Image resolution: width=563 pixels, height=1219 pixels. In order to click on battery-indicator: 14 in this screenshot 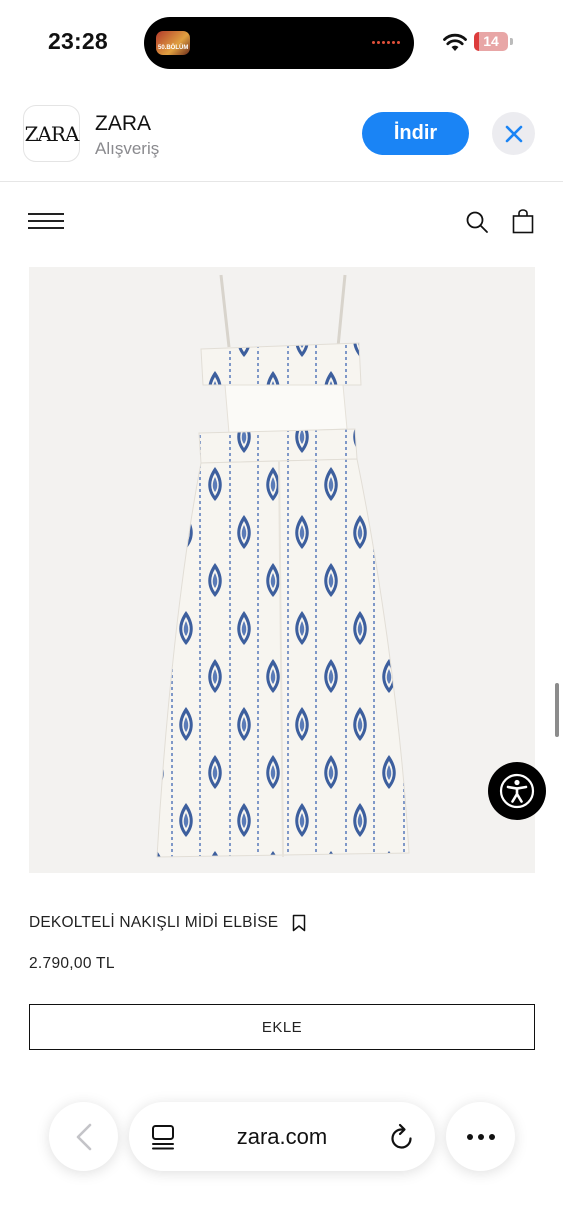, I will do `click(491, 41)`.